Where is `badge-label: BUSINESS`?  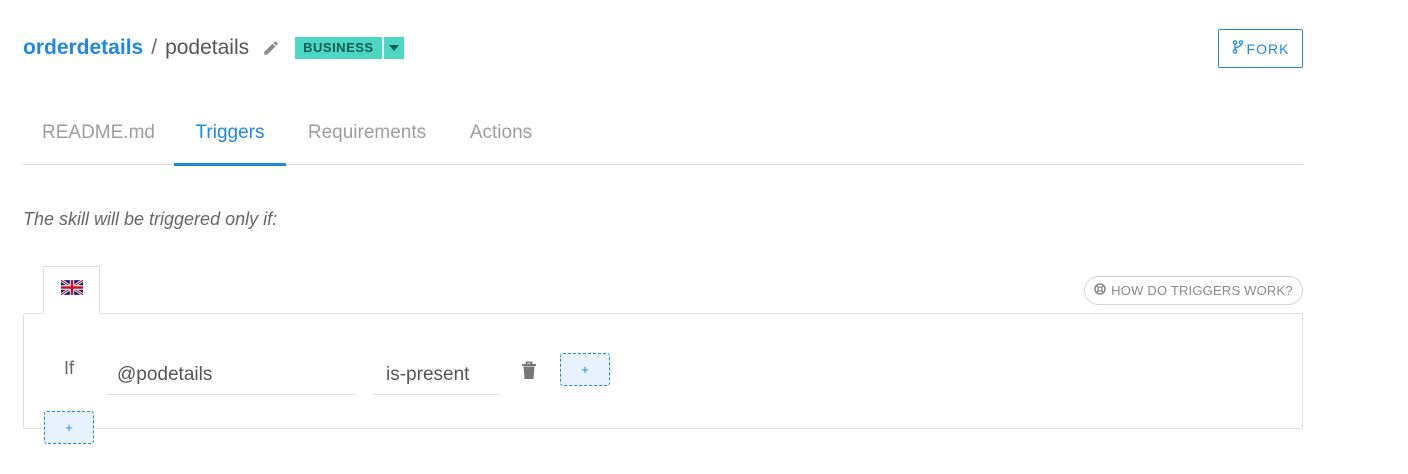
badge-label: BUSINESS is located at coordinates (338, 48).